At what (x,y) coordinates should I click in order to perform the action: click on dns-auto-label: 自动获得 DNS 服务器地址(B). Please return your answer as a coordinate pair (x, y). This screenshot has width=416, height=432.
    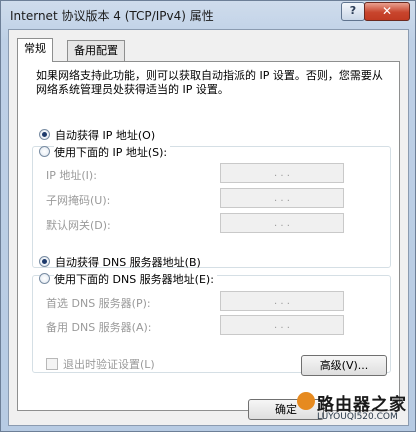
    Looking at the image, I should click on (128, 262).